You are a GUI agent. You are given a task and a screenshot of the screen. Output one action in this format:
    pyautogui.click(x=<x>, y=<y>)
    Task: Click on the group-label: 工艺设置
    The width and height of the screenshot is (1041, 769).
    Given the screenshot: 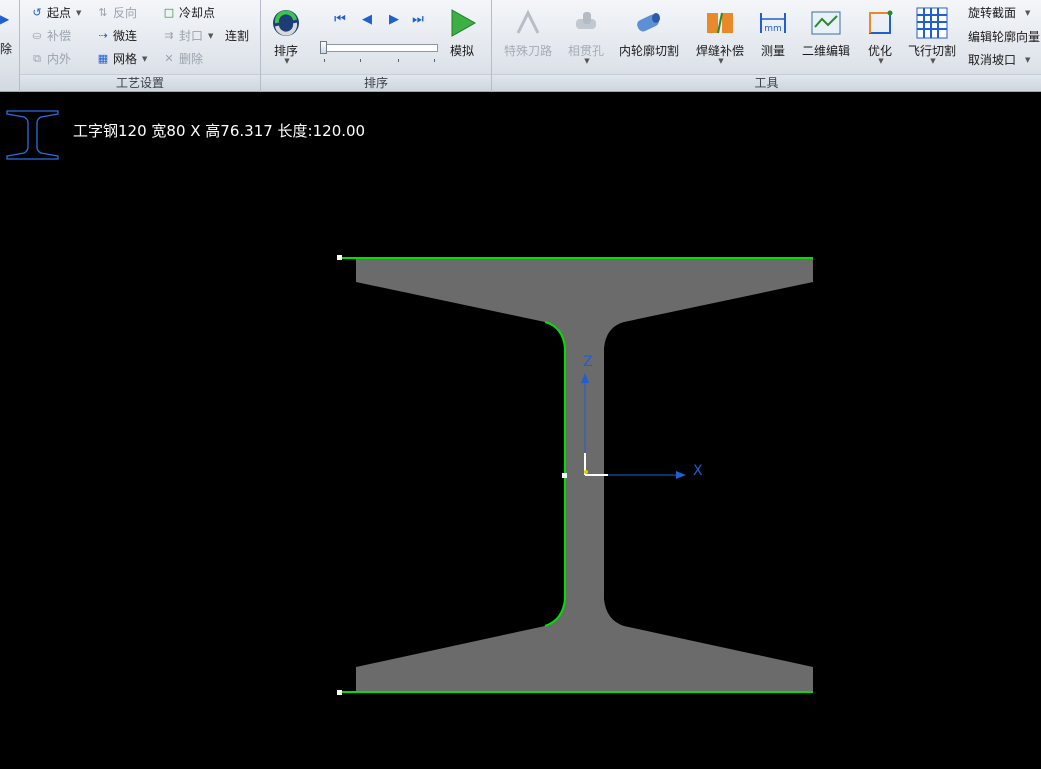 What is the action you would take?
    pyautogui.click(x=140, y=82)
    